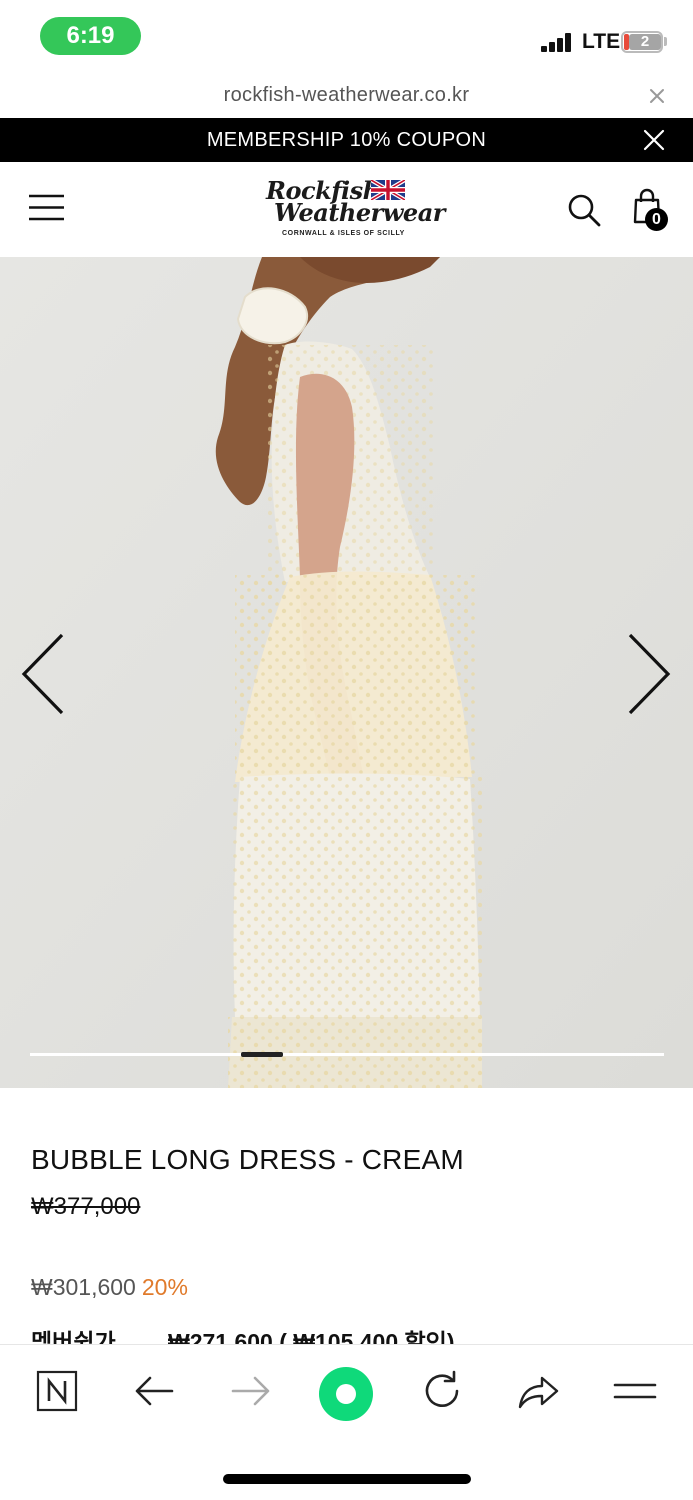 The image size is (693, 1500). Describe the element at coordinates (645, 42) in the screenshot. I see `battery-level: 2` at that location.